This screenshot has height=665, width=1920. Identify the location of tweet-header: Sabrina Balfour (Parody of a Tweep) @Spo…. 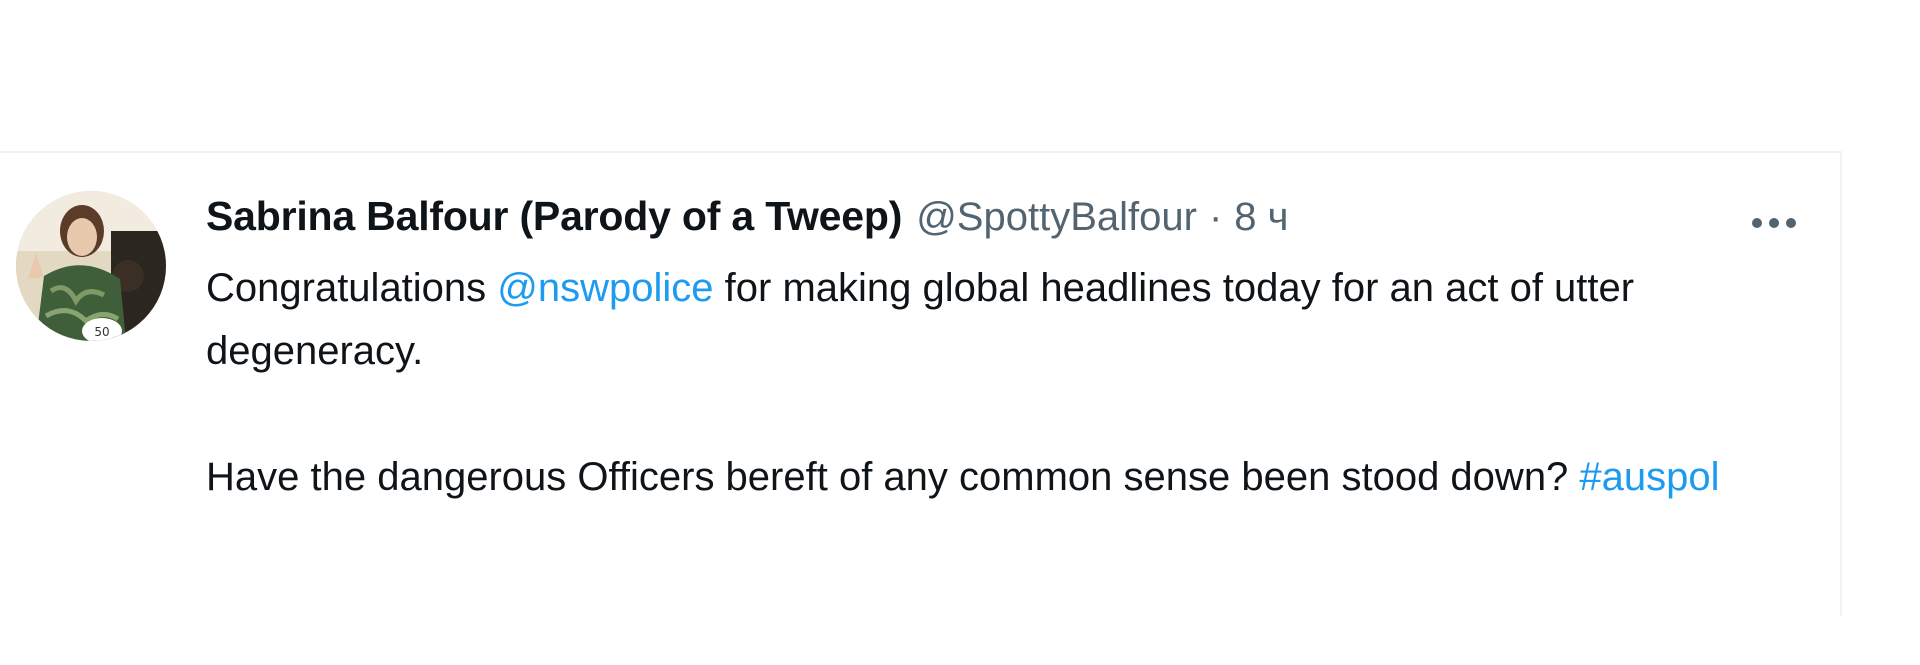
(996, 221).